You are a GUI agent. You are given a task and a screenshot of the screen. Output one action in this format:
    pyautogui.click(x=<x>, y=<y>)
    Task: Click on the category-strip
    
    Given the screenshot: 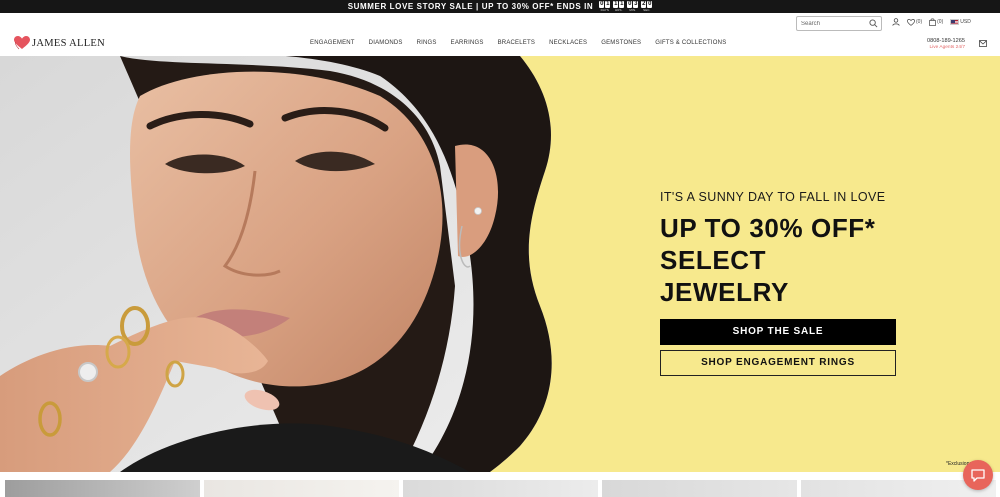 What is the action you would take?
    pyautogui.click(x=500, y=484)
    